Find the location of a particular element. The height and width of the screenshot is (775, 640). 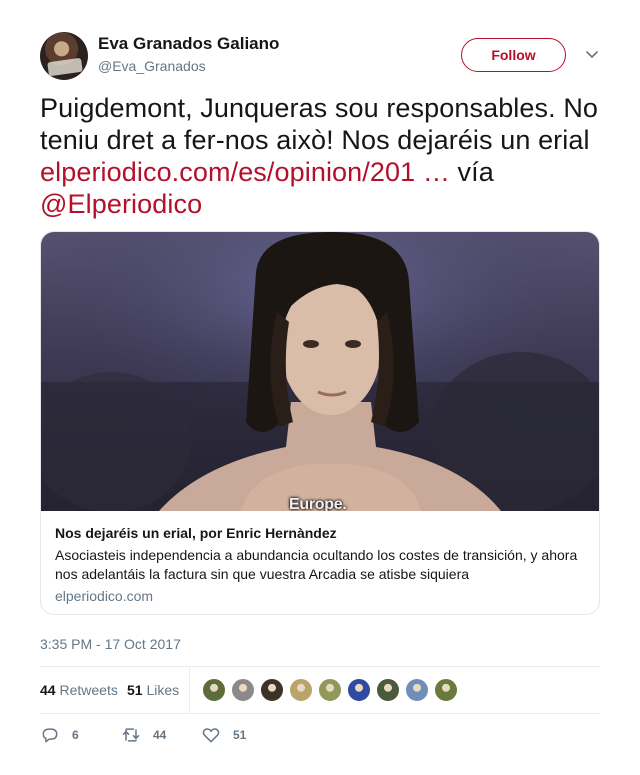

like-button: 51 is located at coordinates (223, 735).